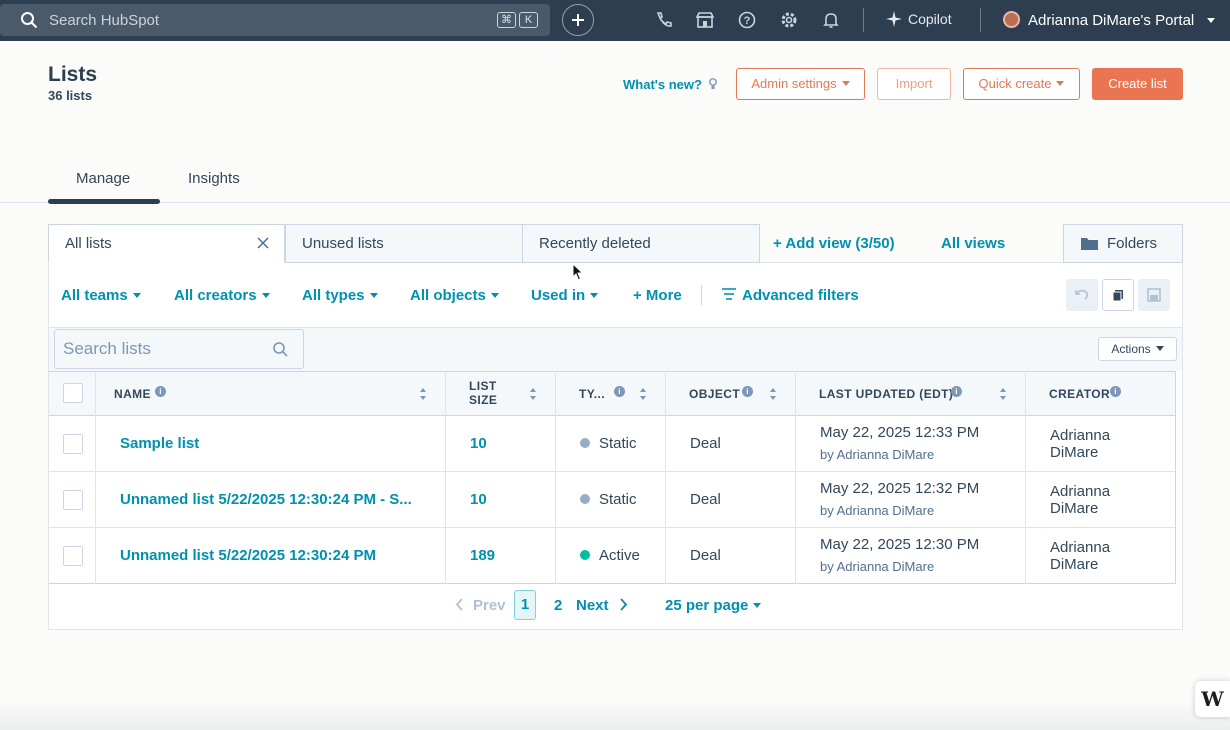 This screenshot has height=730, width=1230. Describe the element at coordinates (482, 555) in the screenshot. I see `list-size-link: 189` at that location.